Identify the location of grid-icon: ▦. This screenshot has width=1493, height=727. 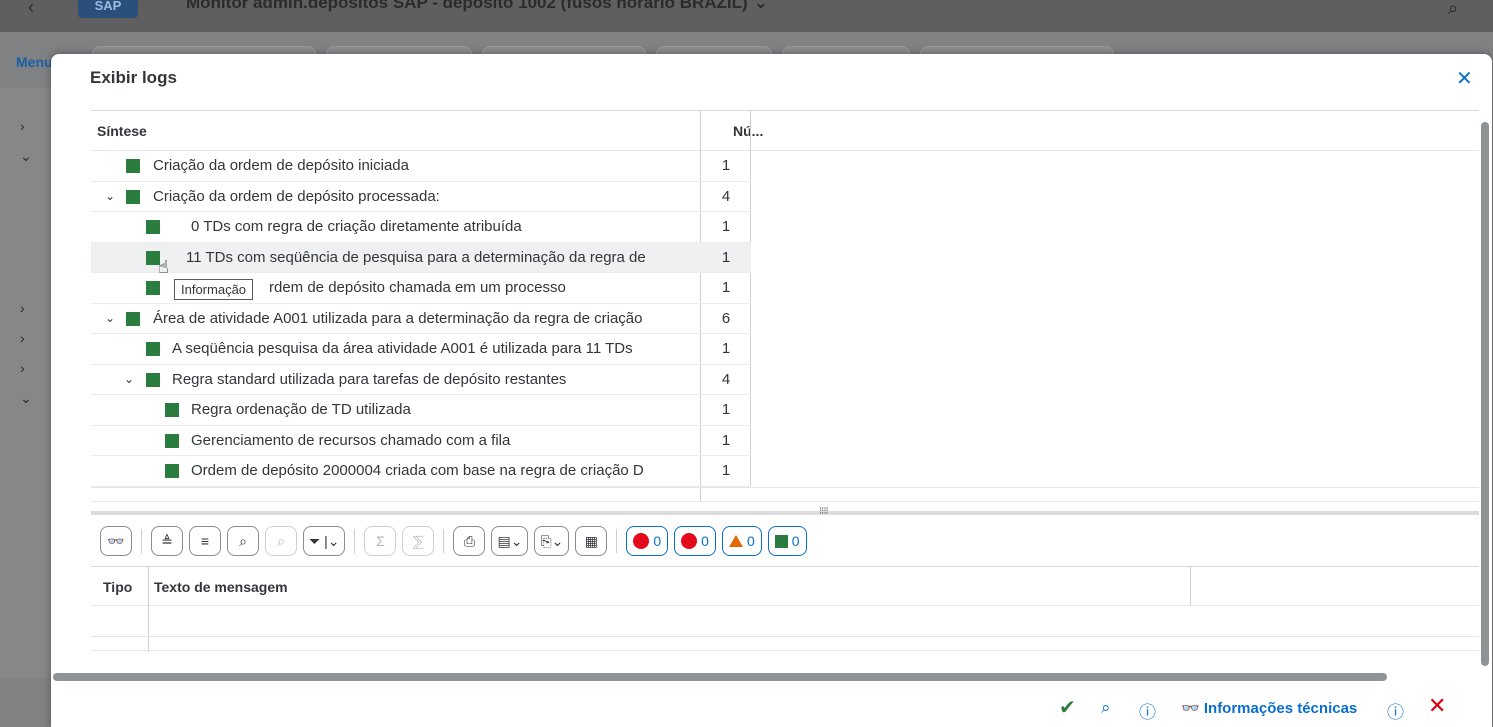
(591, 540).